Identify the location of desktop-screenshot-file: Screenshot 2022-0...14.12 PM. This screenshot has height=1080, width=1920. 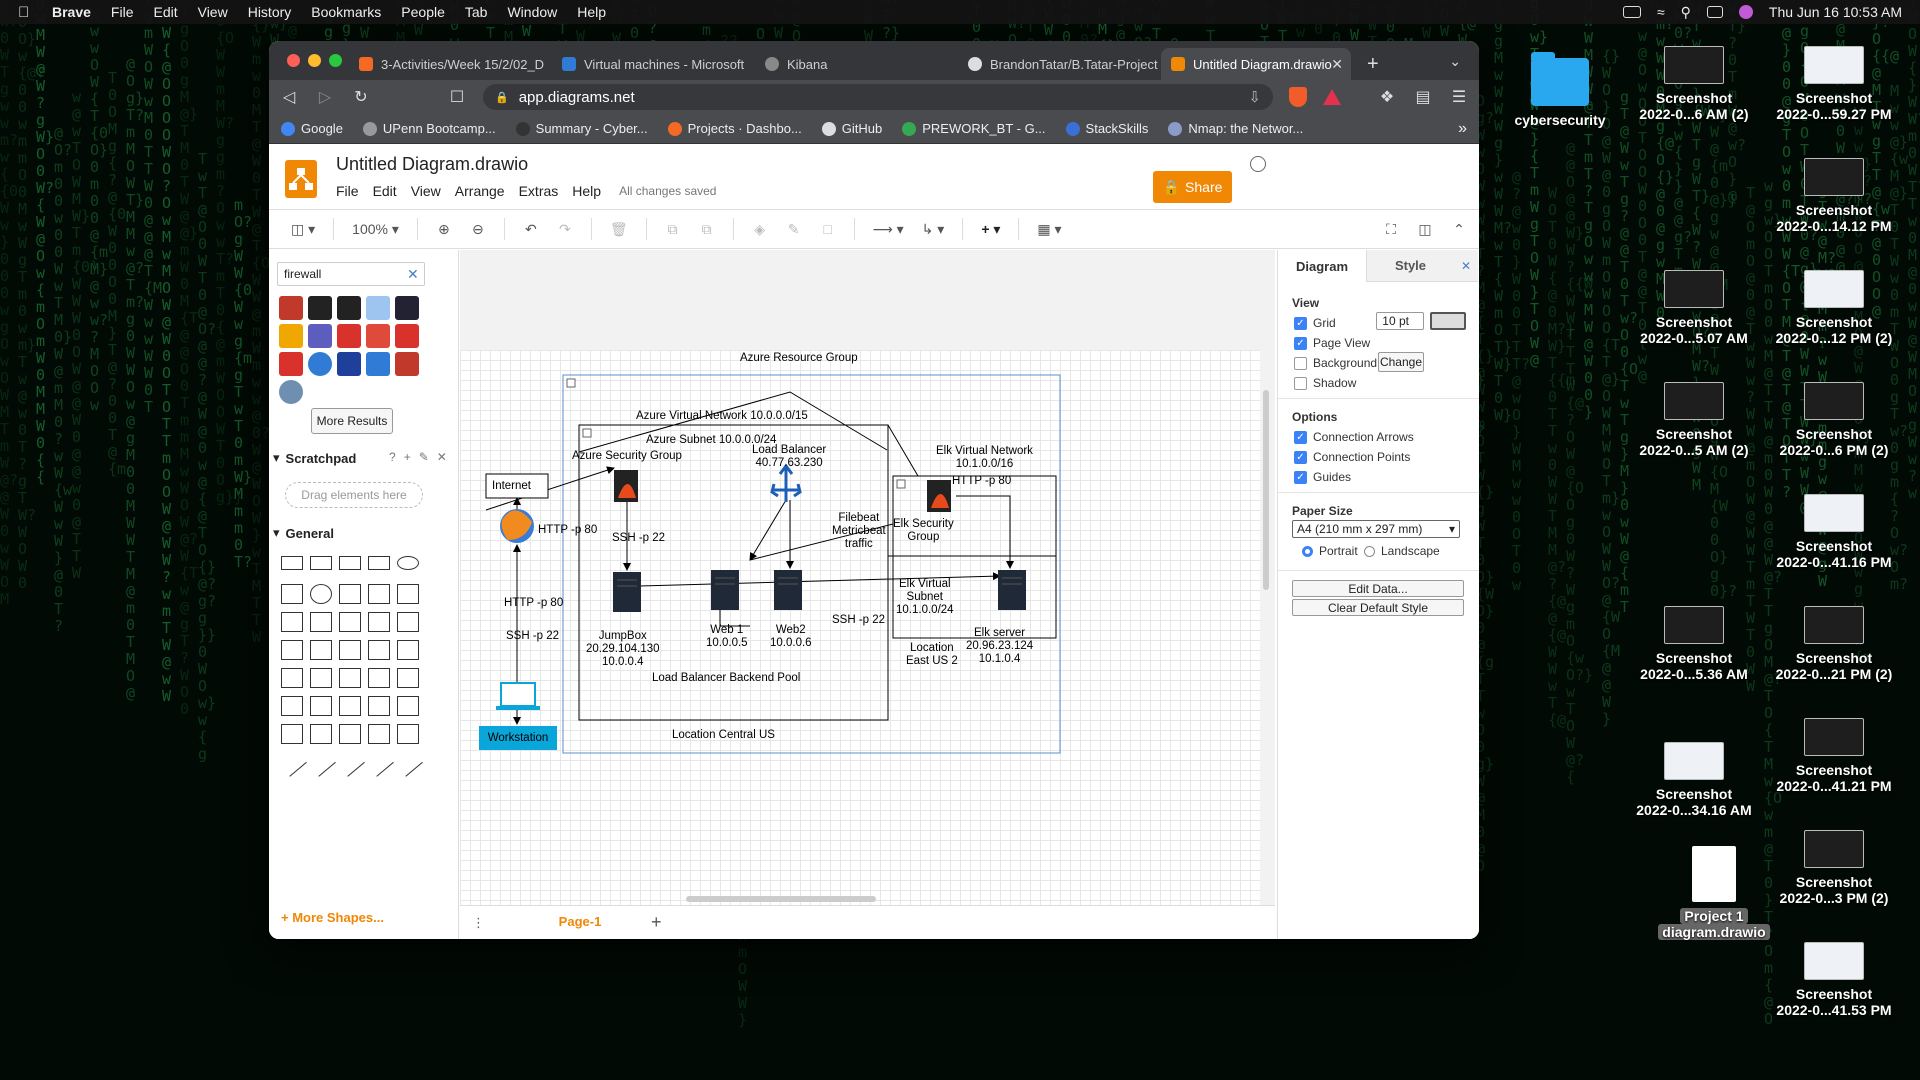
(1834, 196).